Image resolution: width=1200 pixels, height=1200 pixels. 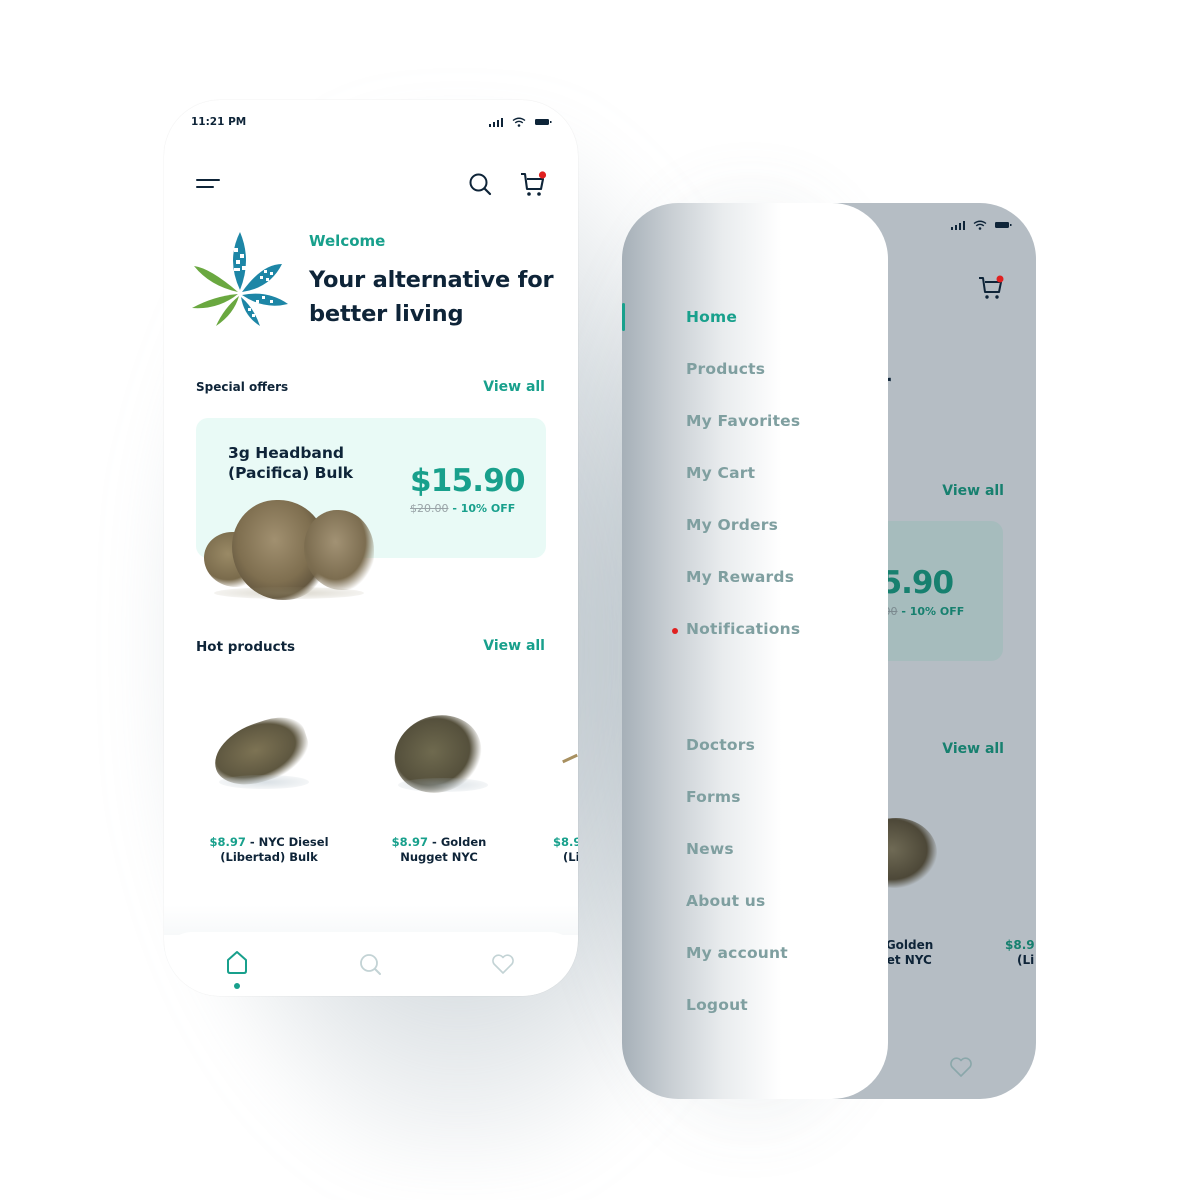 I want to click on offer-name-line: 3g Headband, so click(x=286, y=453).